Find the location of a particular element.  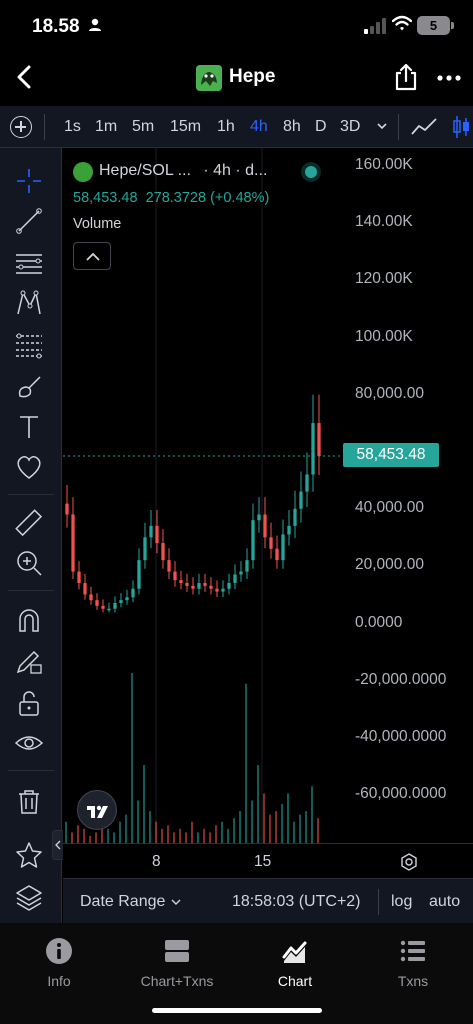

eye-icon is located at coordinates (29, 743).